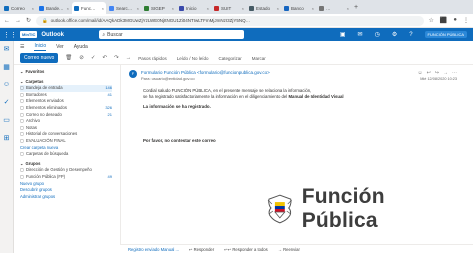 The height and width of the screenshot is (253, 473). What do you see at coordinates (66, 148) in the screenshot?
I see `folder-item: Crear carpeta nueva` at bounding box center [66, 148].